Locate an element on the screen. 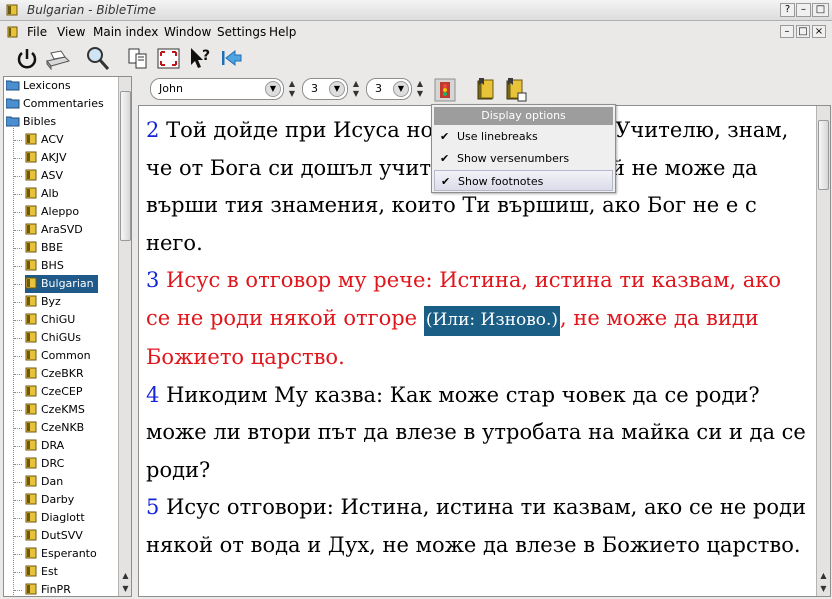 This screenshot has width=832, height=599. tree-item-module: Dan is located at coordinates (46, 482).